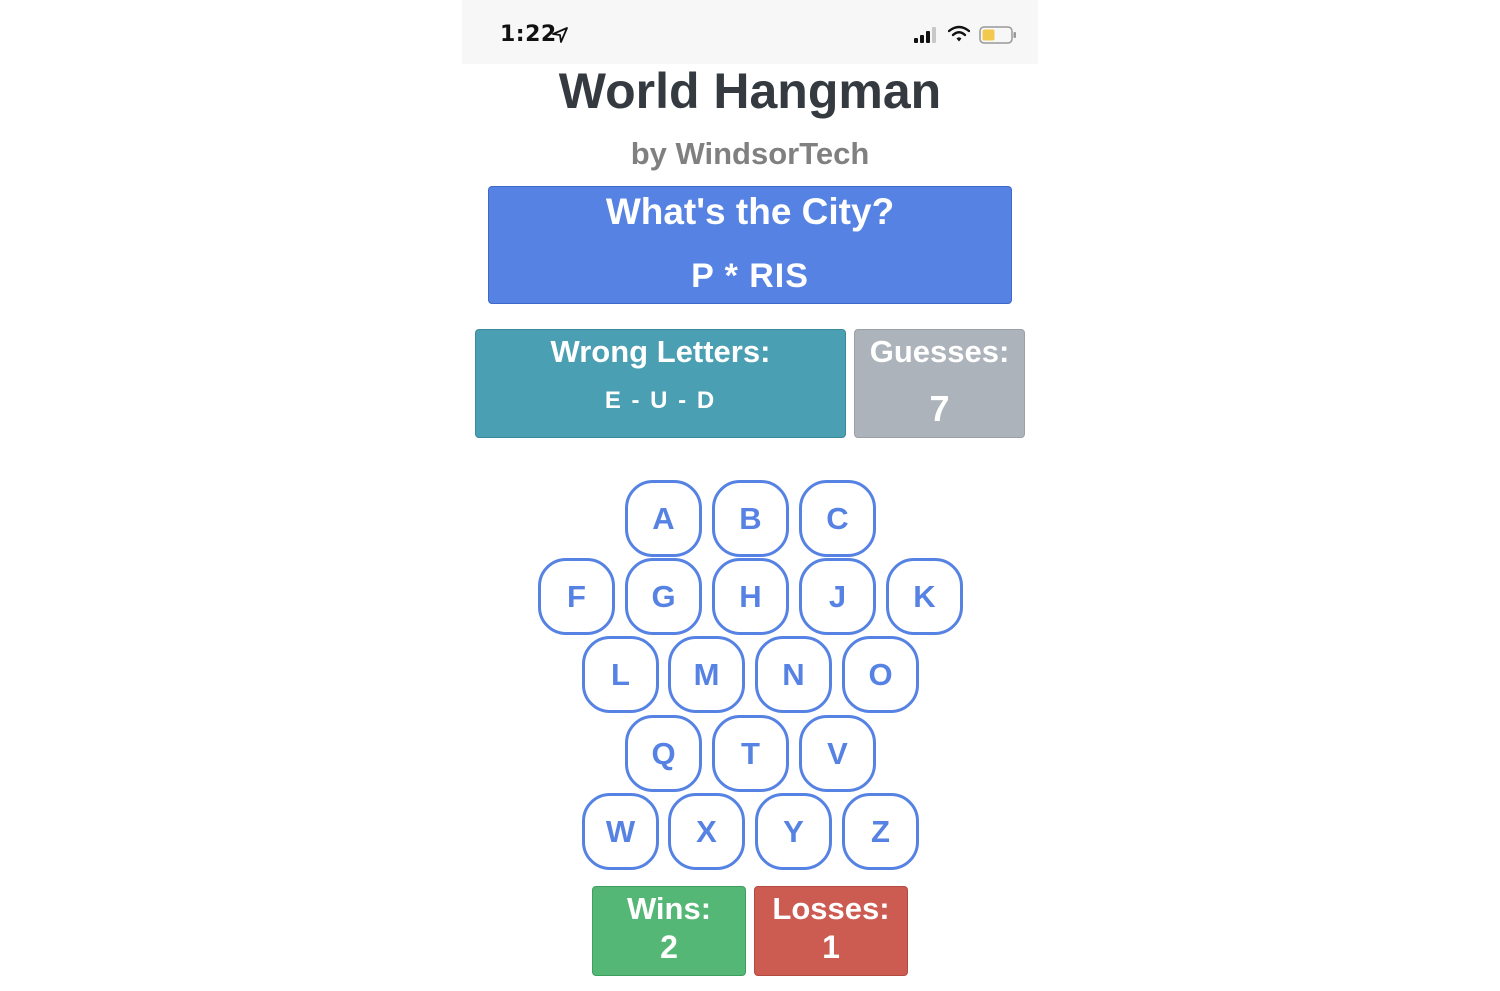 The width and height of the screenshot is (1500, 991). Describe the element at coordinates (924, 596) in the screenshot. I see `letter-key-k: K` at that location.